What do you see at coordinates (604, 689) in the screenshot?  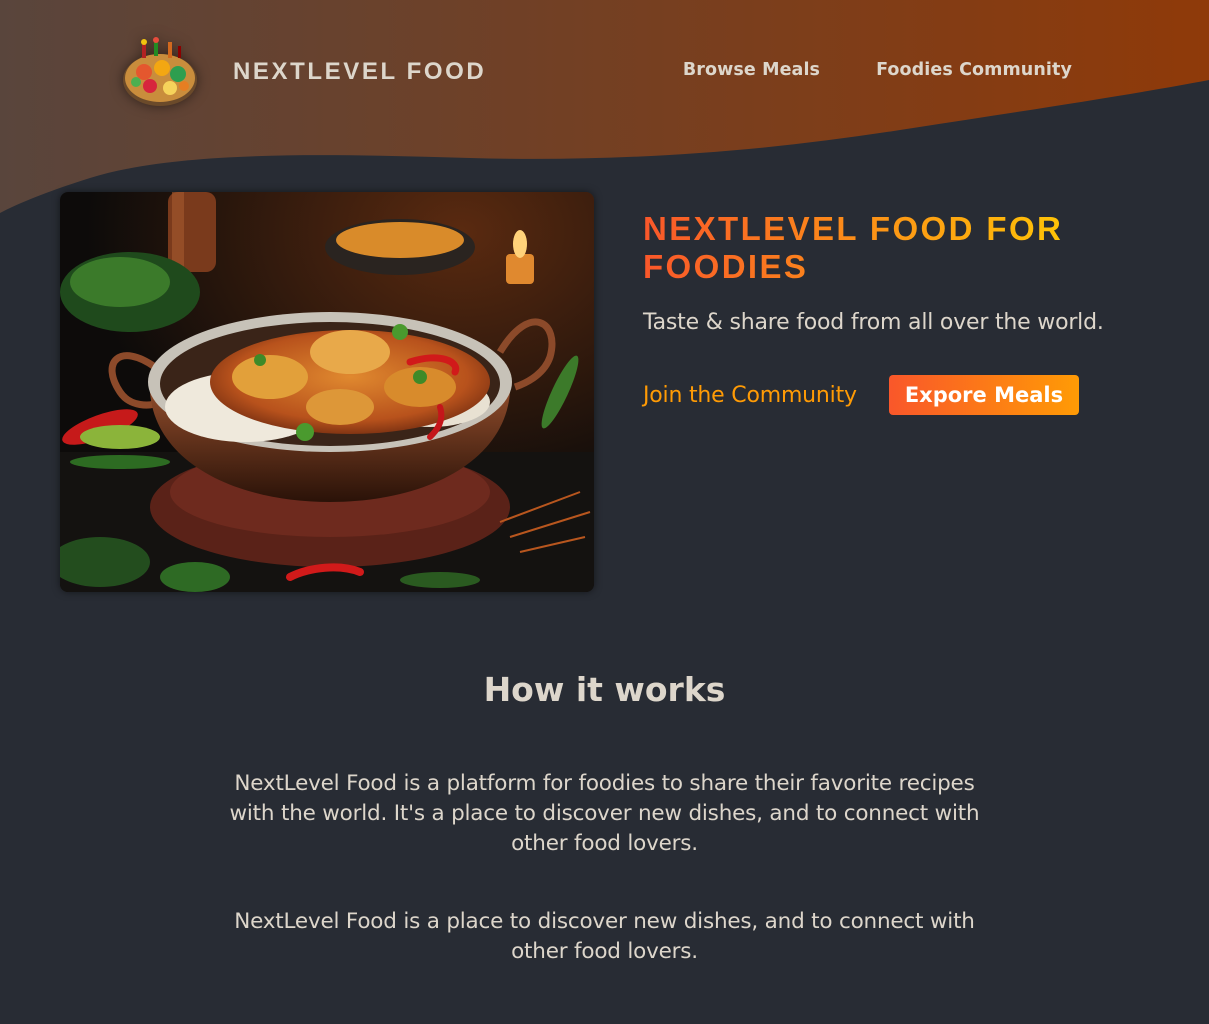 I see `how-it-works-title: How it works` at bounding box center [604, 689].